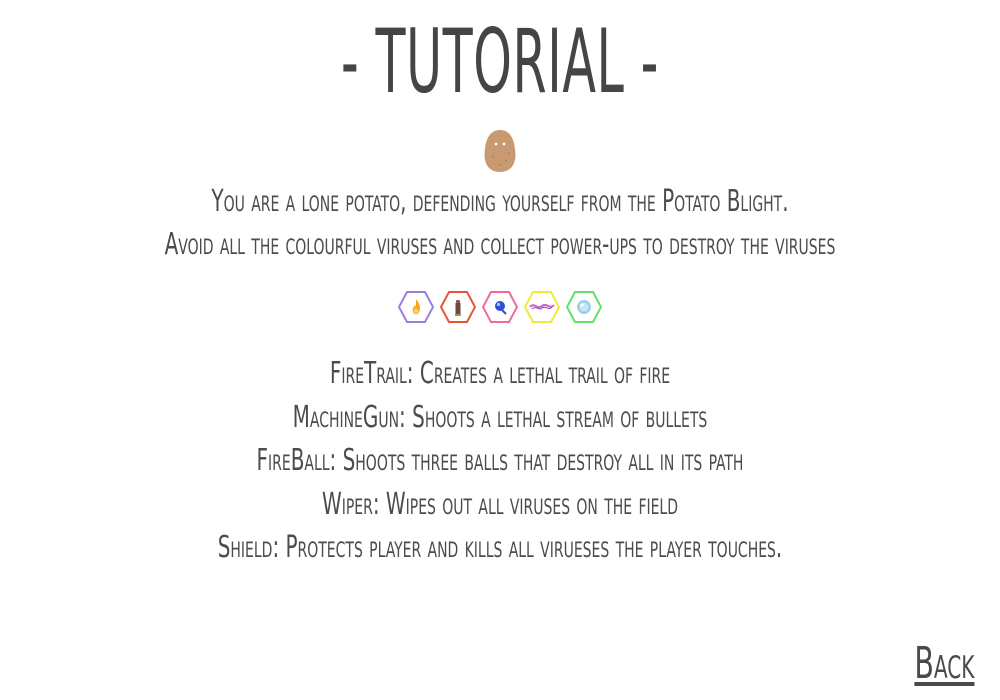 The height and width of the screenshot is (700, 1000). I want to click on wiper-icon, so click(542, 307).